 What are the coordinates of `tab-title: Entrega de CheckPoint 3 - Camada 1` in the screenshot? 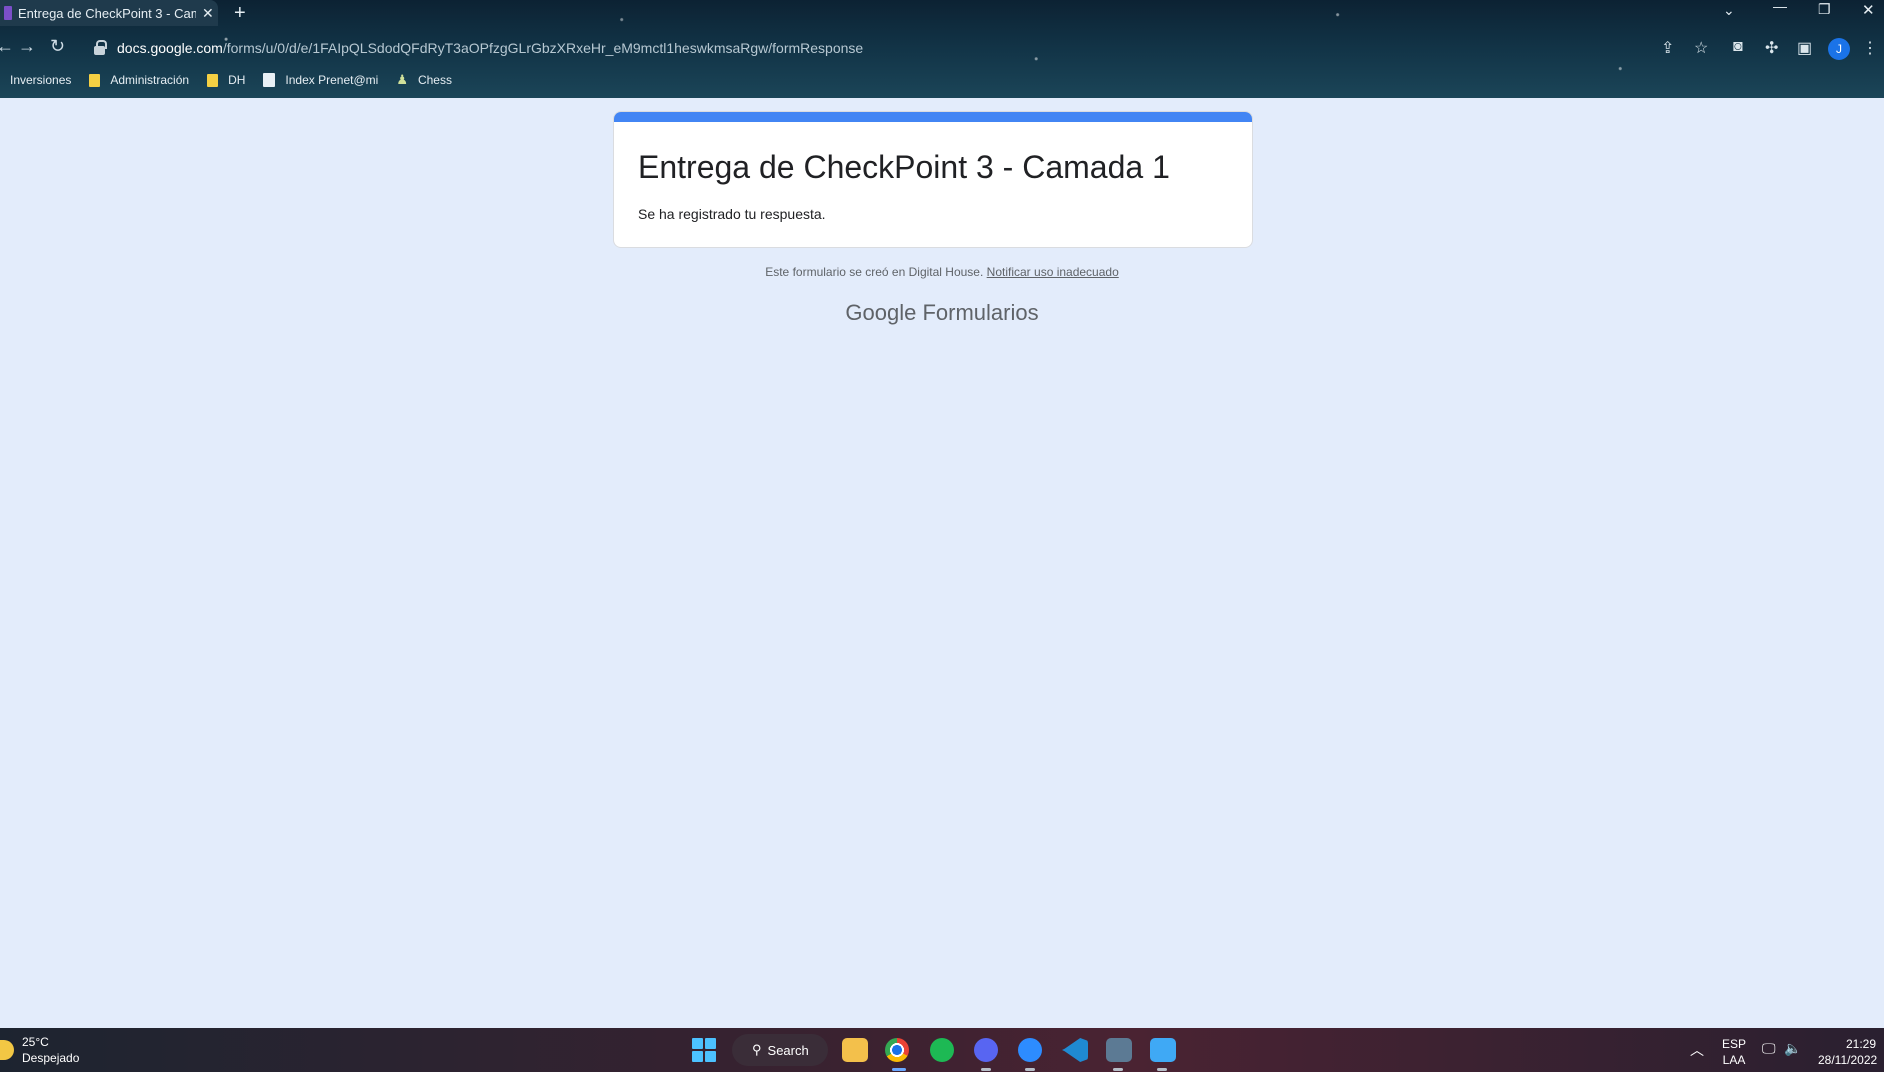 It's located at (107, 13).